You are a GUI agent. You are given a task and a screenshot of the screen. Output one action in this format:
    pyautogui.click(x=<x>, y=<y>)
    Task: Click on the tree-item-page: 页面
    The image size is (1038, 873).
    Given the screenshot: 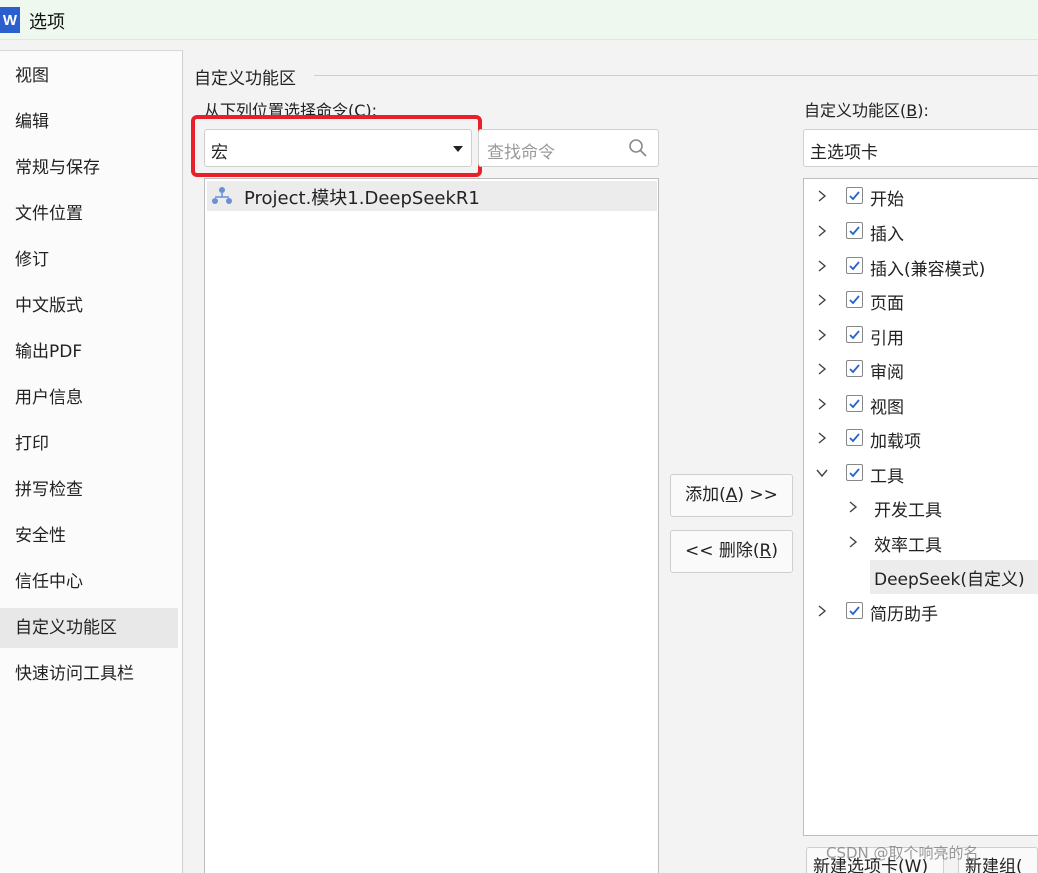 What is the action you would take?
    pyautogui.click(x=921, y=301)
    